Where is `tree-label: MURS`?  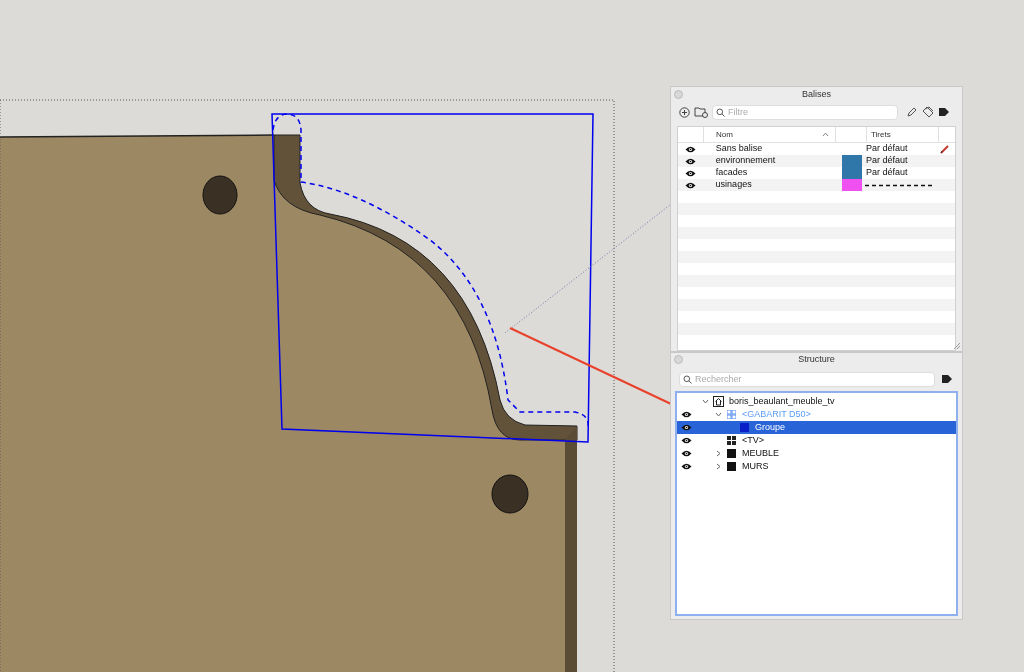
tree-label: MURS is located at coordinates (755, 466).